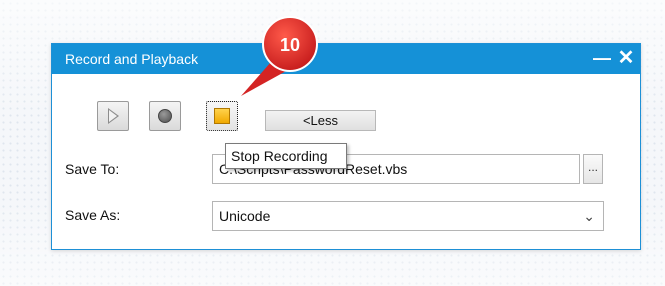 The width and height of the screenshot is (665, 286). I want to click on stop-recording-button, so click(222, 116).